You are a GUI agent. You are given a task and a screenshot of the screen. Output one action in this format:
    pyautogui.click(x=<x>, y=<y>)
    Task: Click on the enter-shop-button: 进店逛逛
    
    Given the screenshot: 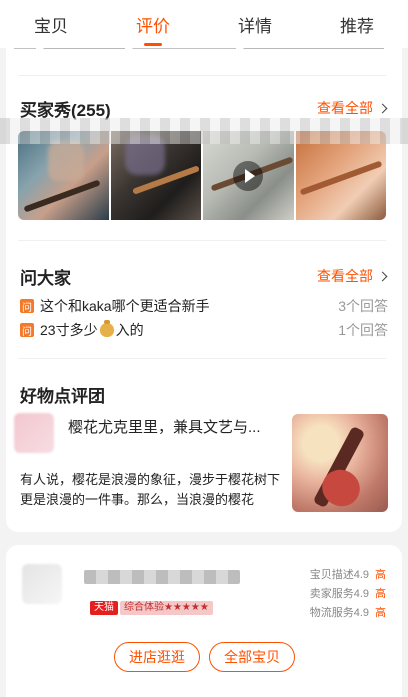 What is the action you would take?
    pyautogui.click(x=157, y=657)
    